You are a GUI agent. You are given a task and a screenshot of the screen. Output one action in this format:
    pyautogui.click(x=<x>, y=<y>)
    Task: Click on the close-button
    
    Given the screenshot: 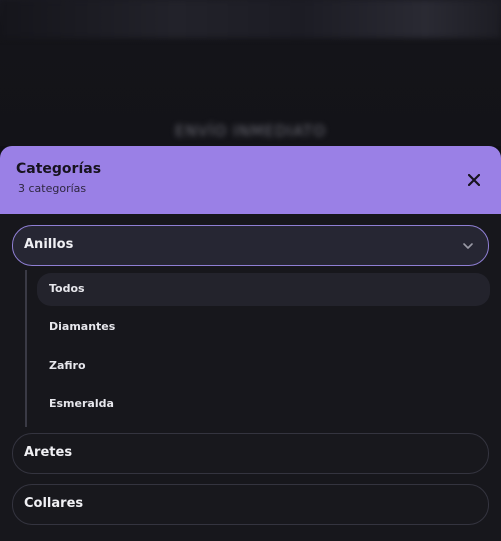 What is the action you would take?
    pyautogui.click(x=474, y=180)
    